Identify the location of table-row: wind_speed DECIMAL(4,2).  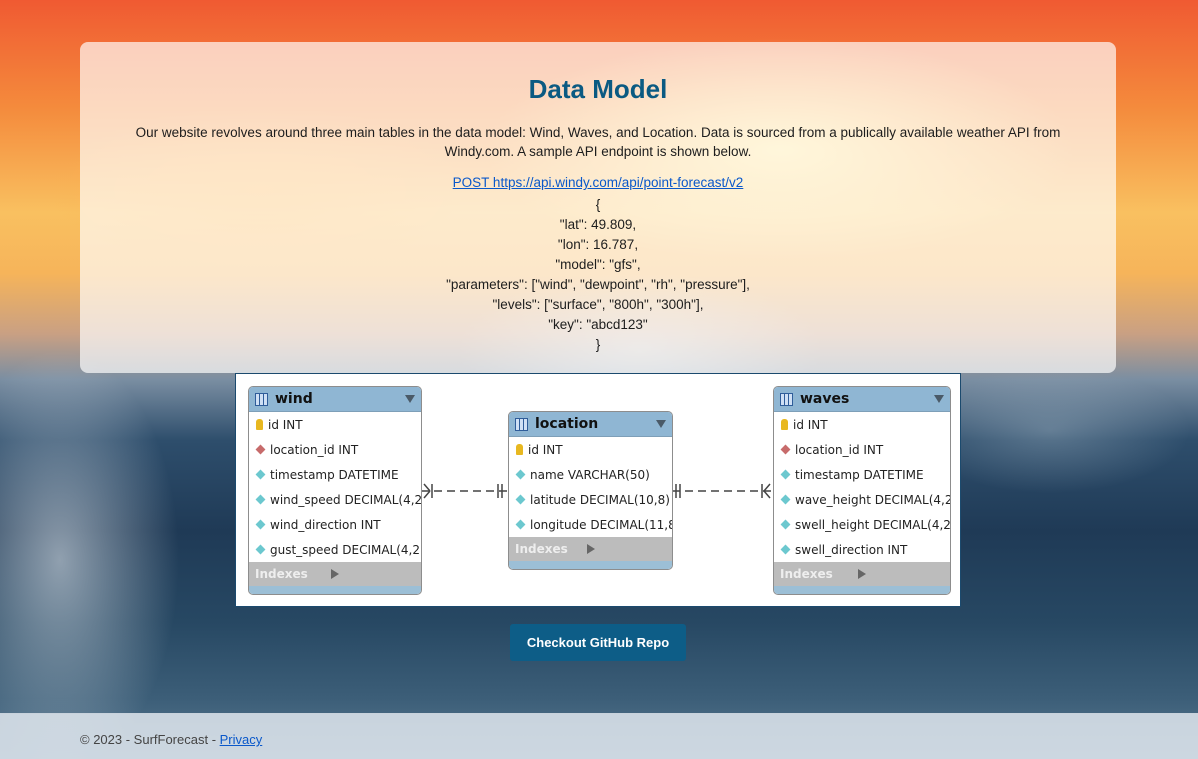
(335, 499).